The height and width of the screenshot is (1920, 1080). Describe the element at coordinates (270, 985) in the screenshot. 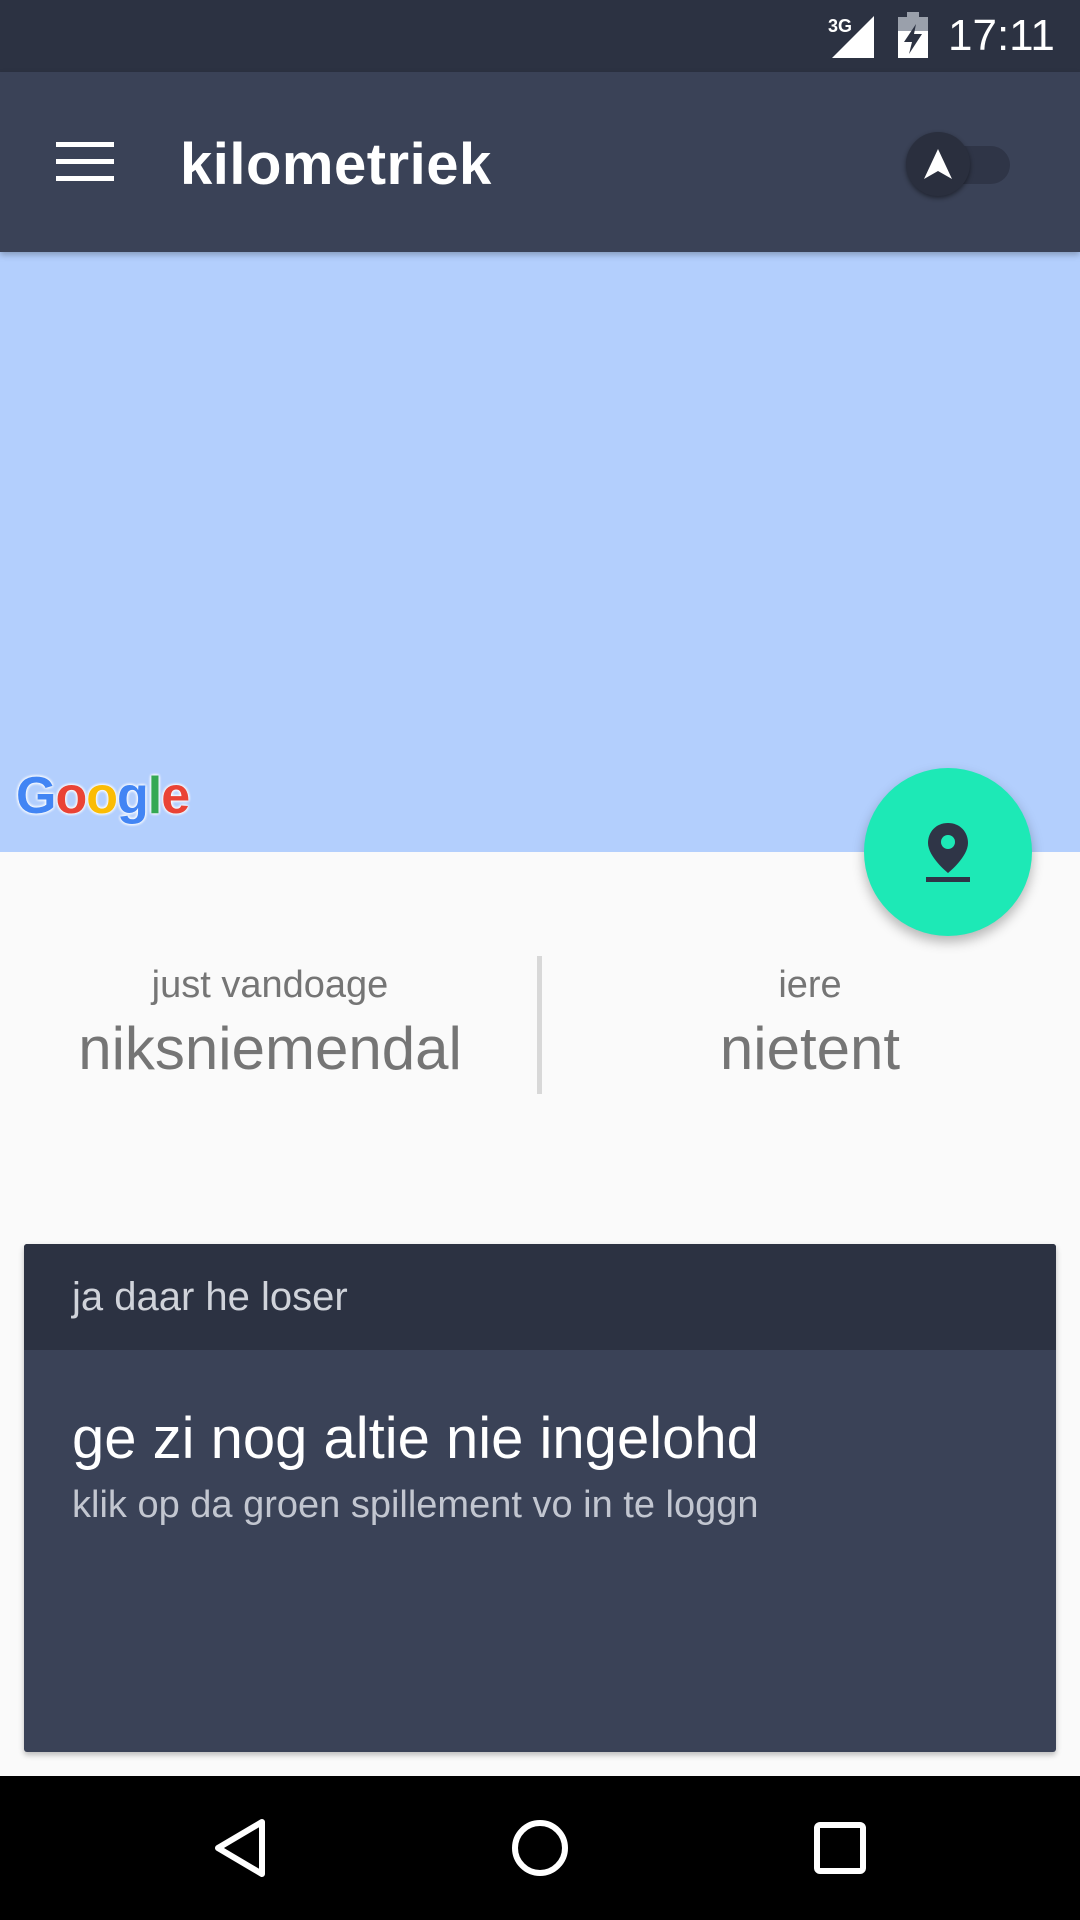

I see `stat-today-label: just vandoage` at that location.